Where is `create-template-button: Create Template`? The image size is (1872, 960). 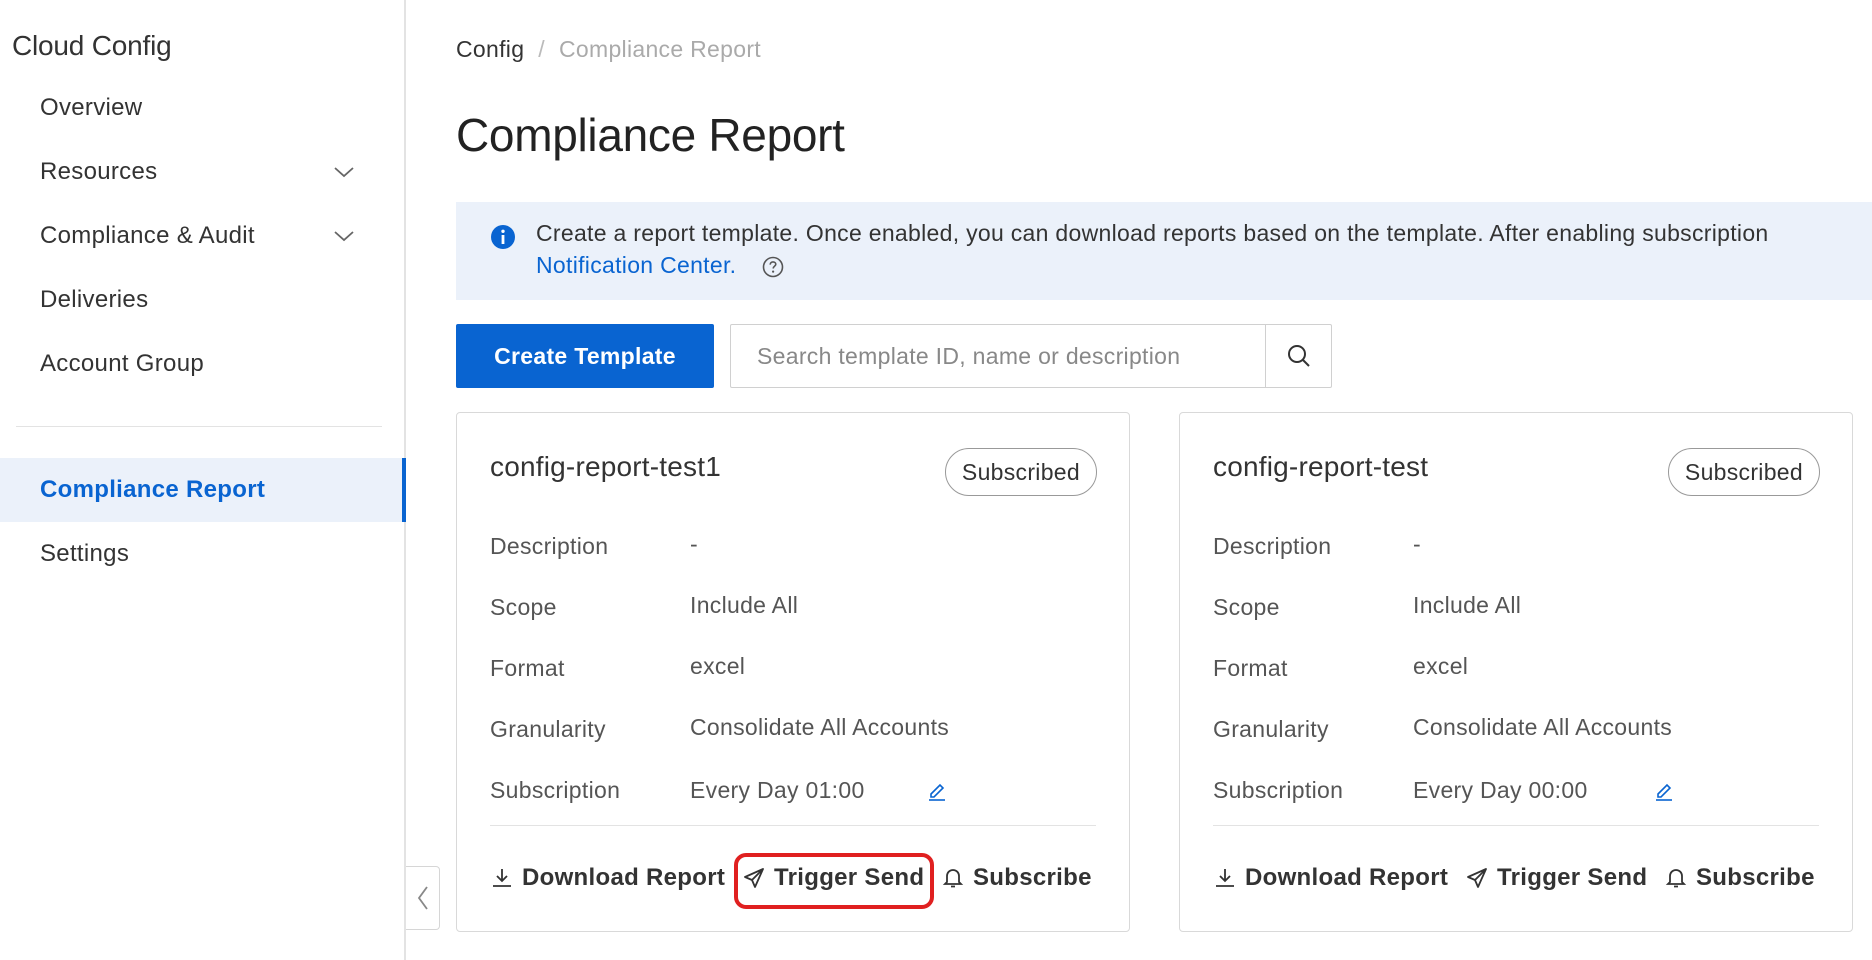 create-template-button: Create Template is located at coordinates (585, 356).